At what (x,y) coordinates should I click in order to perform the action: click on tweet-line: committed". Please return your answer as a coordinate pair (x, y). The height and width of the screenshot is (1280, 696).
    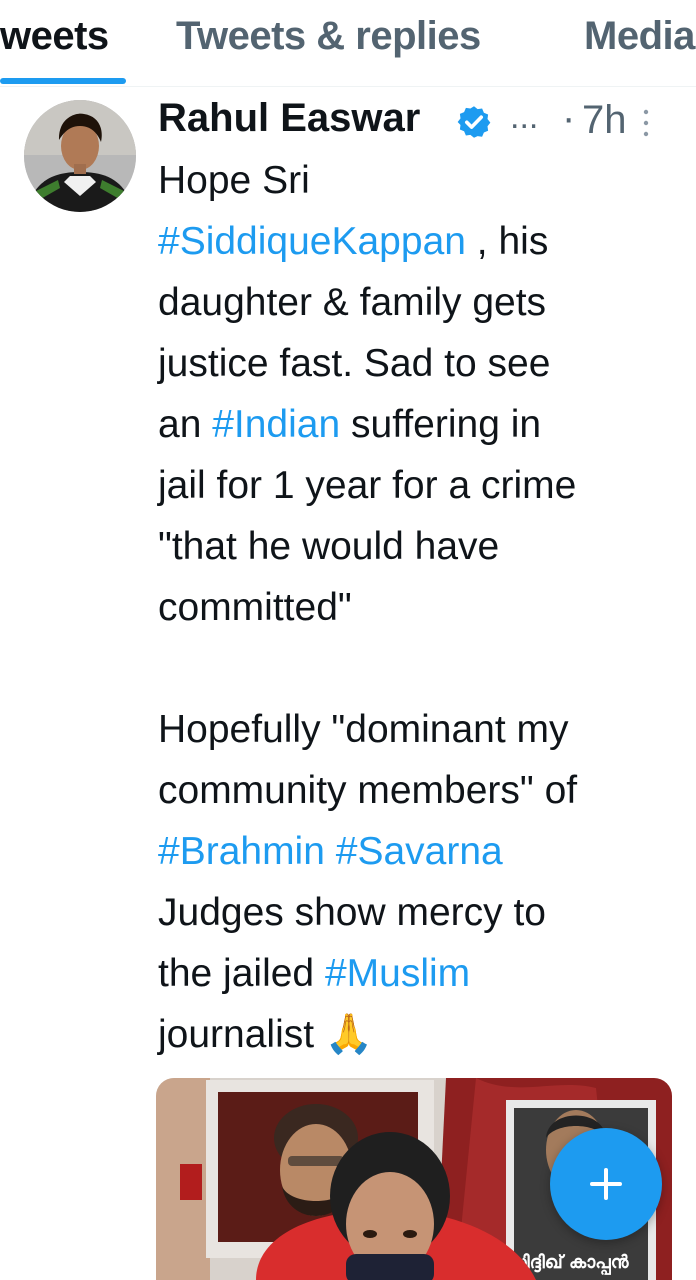
    Looking at the image, I should click on (418, 607).